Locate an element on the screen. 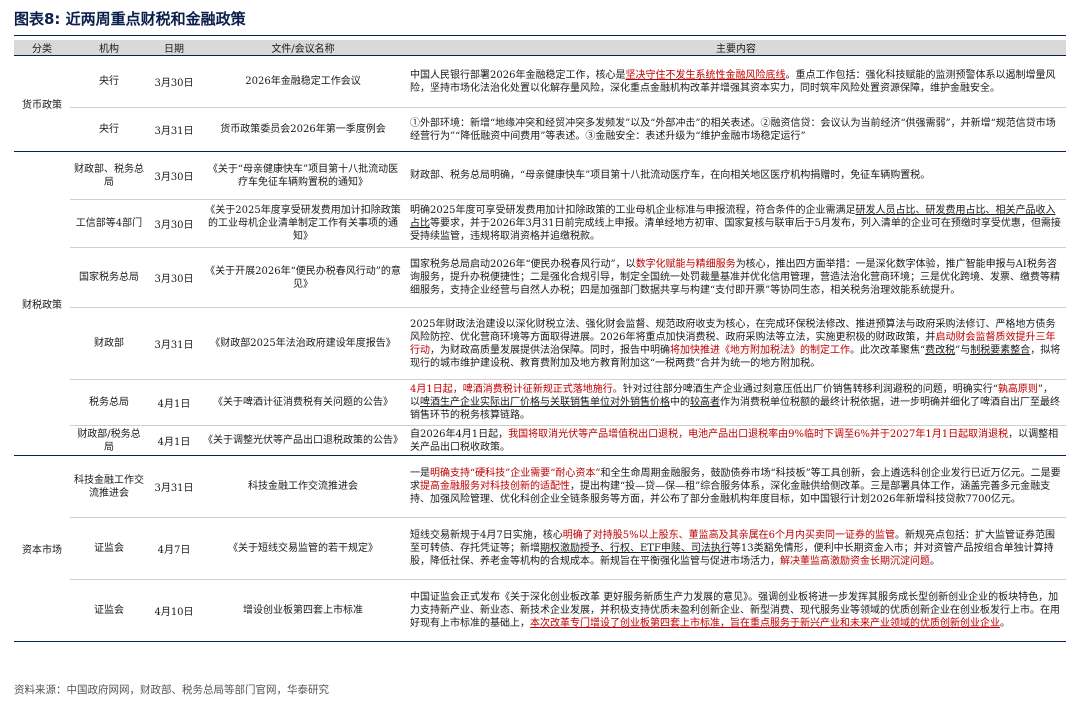 The height and width of the screenshot is (701, 1080). category-cell: 财税政策 is located at coordinates (42, 303).